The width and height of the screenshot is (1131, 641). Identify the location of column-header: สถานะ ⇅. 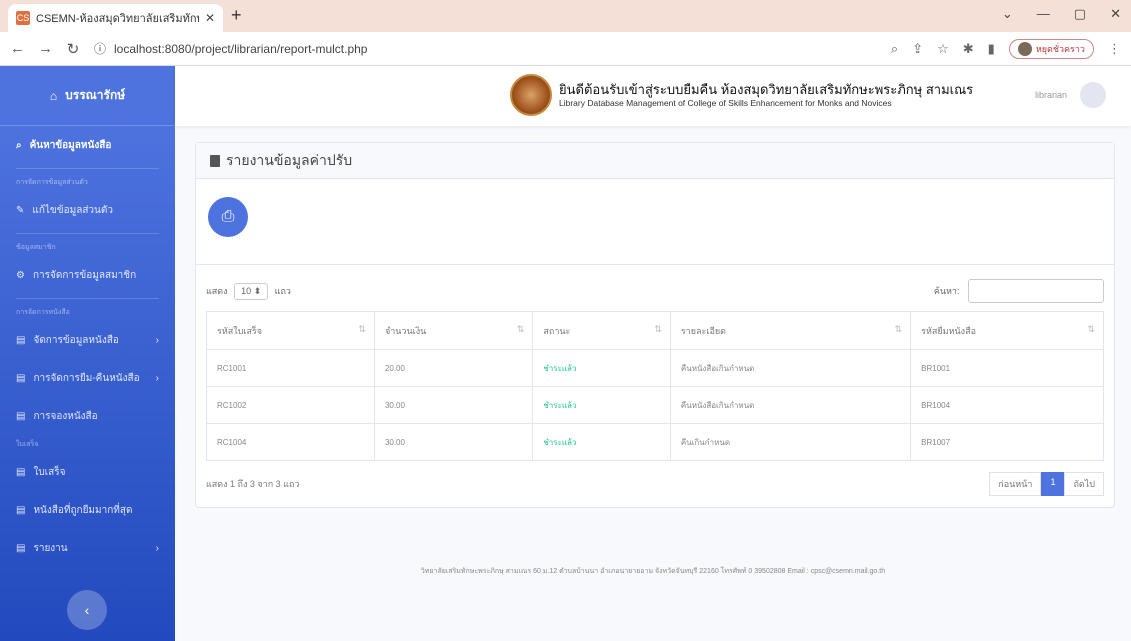
(601, 330).